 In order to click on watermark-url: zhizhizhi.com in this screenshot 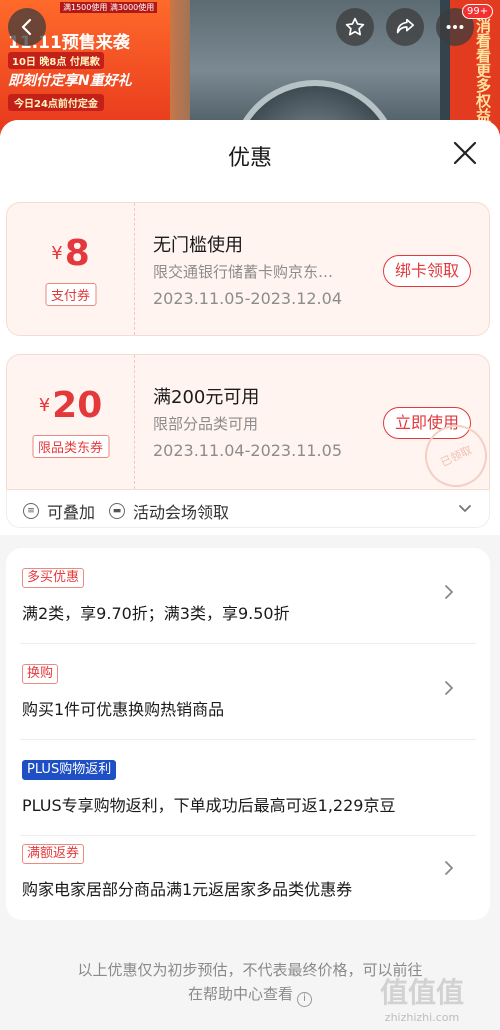, I will do `click(422, 1017)`.